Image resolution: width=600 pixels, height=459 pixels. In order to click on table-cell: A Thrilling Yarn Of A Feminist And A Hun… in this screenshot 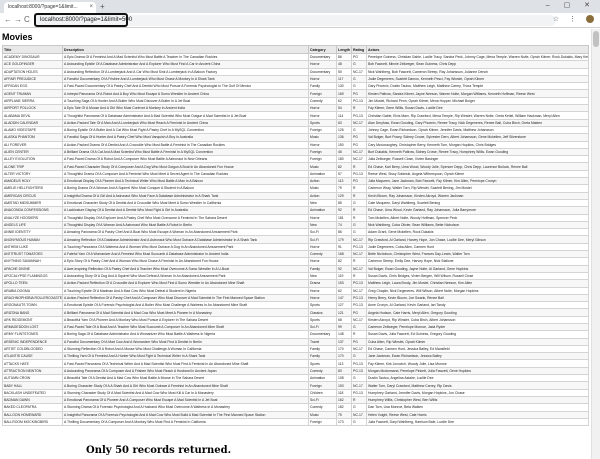, I will do `click(185, 356)`.